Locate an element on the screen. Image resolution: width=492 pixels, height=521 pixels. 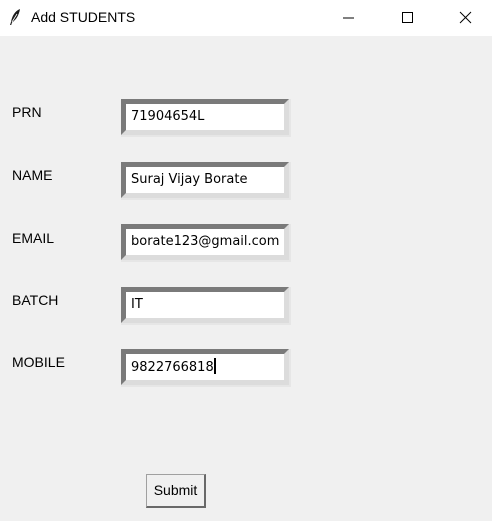
submit-button: Submit is located at coordinates (176, 491).